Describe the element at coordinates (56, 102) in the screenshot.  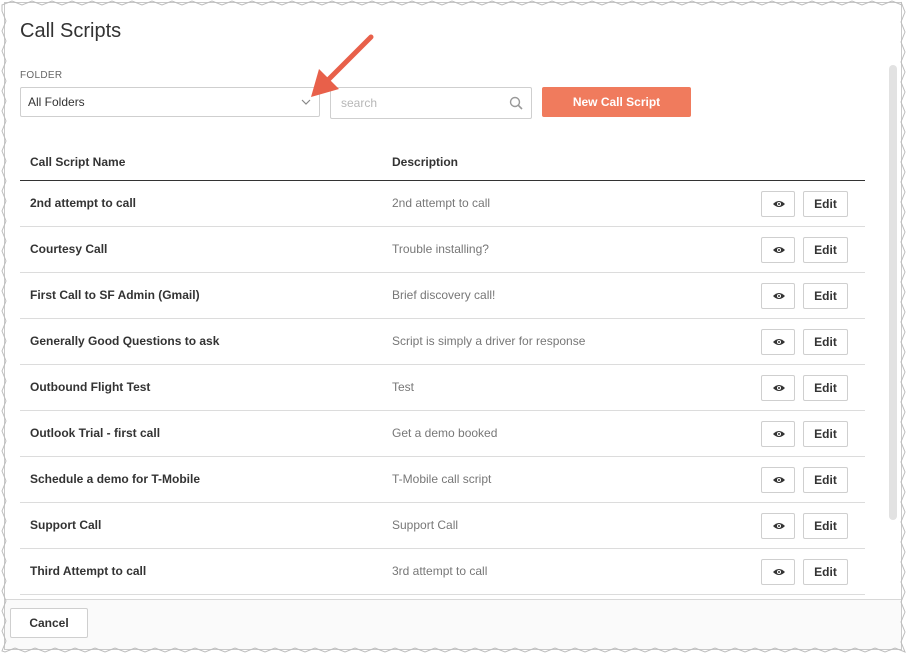
I see `folder-select-value: All Folders` at that location.